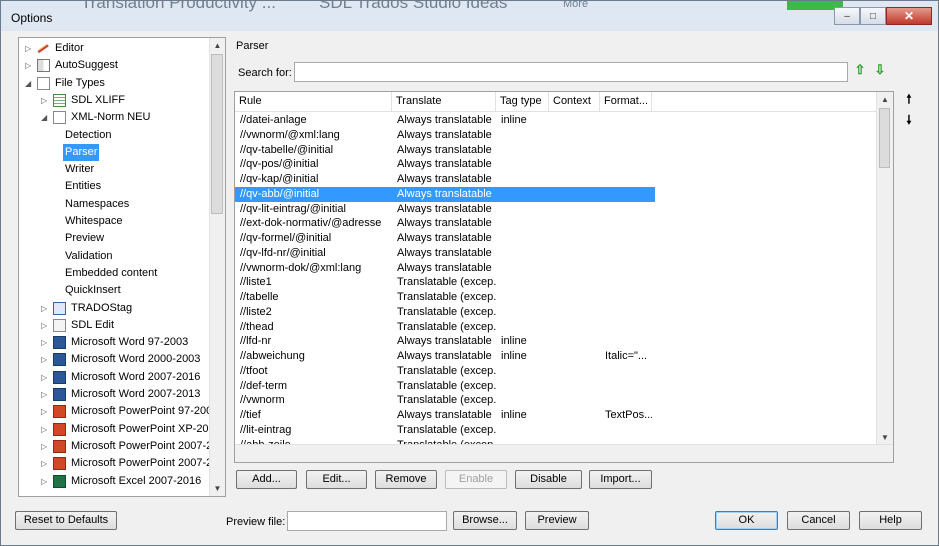 The height and width of the screenshot is (546, 939). I want to click on tree-item: ▷ SDL Edit, so click(124, 325).